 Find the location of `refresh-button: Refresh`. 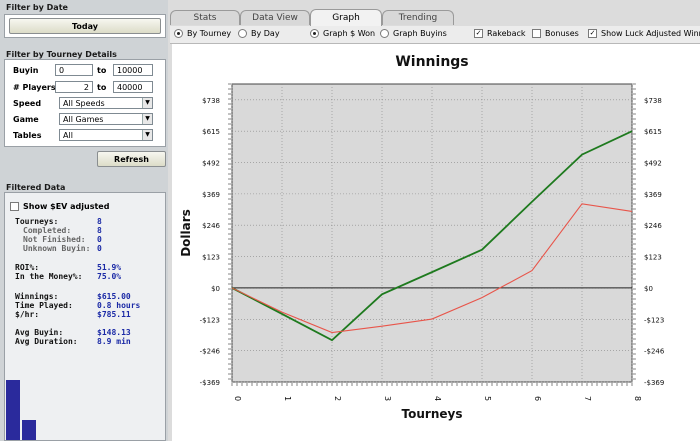

refresh-button: Refresh is located at coordinates (131, 159).